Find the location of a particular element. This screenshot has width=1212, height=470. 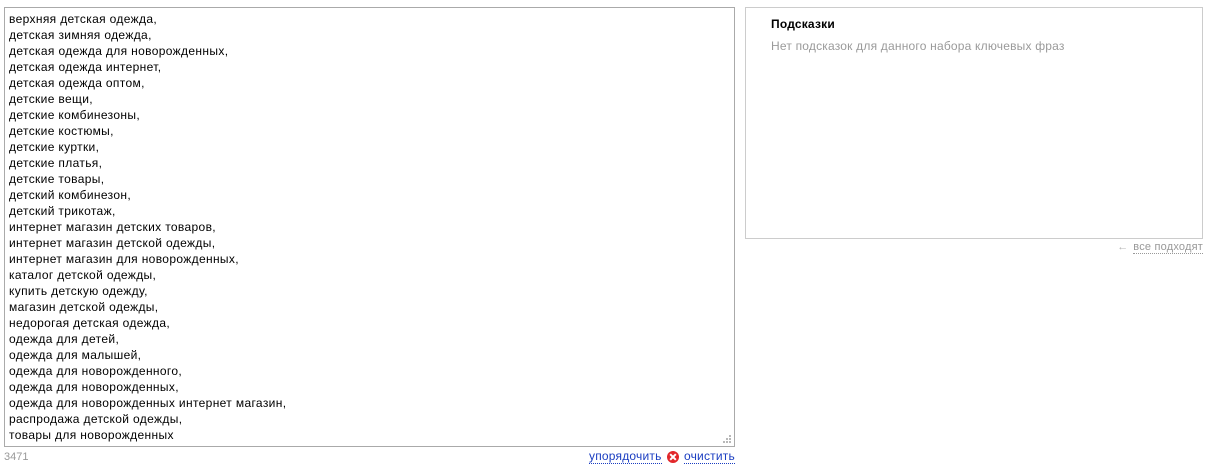

all-fit-link: ← все подходят is located at coordinates (1160, 247).